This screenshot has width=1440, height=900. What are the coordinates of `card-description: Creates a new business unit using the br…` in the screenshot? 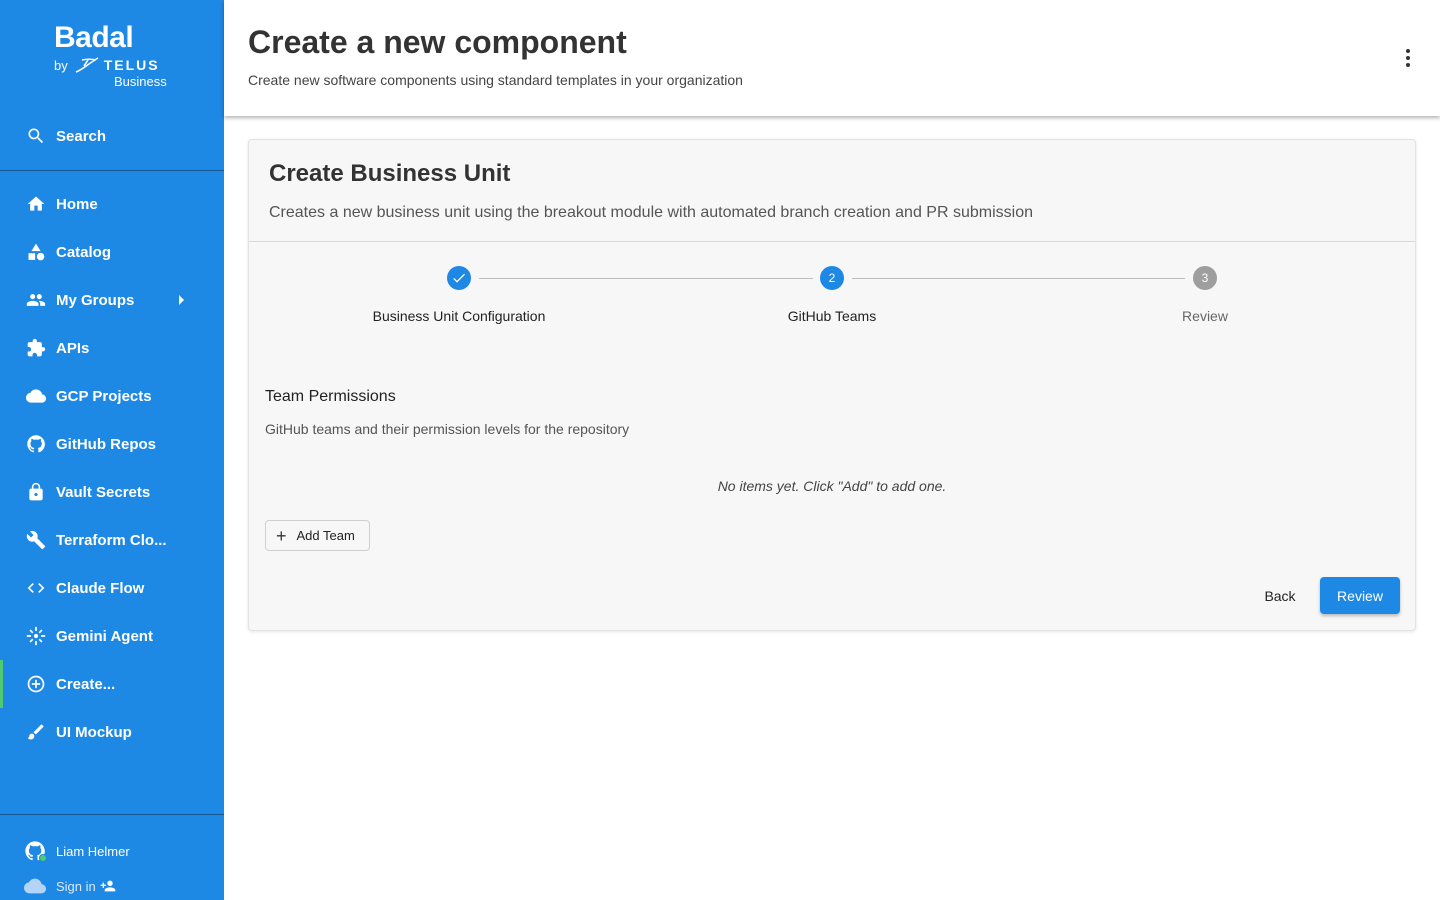 It's located at (651, 212).